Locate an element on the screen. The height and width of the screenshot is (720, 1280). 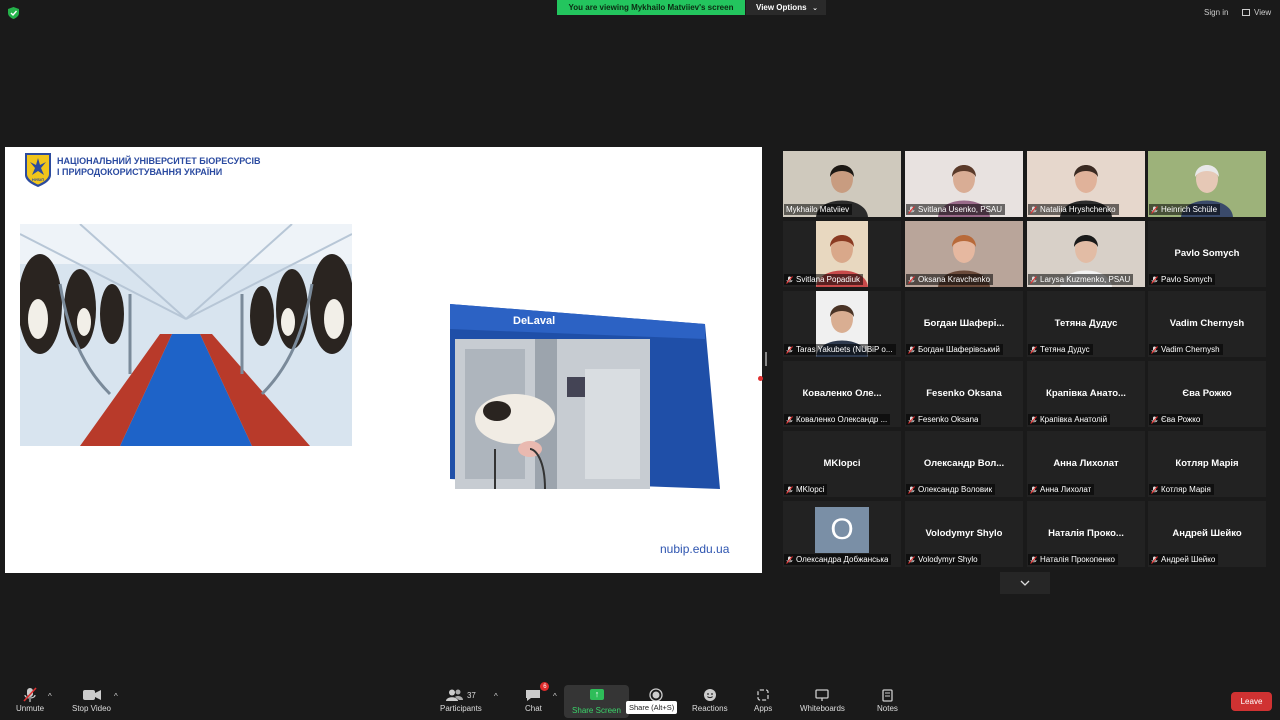
gallery-next-page-button is located at coordinates (1025, 583).